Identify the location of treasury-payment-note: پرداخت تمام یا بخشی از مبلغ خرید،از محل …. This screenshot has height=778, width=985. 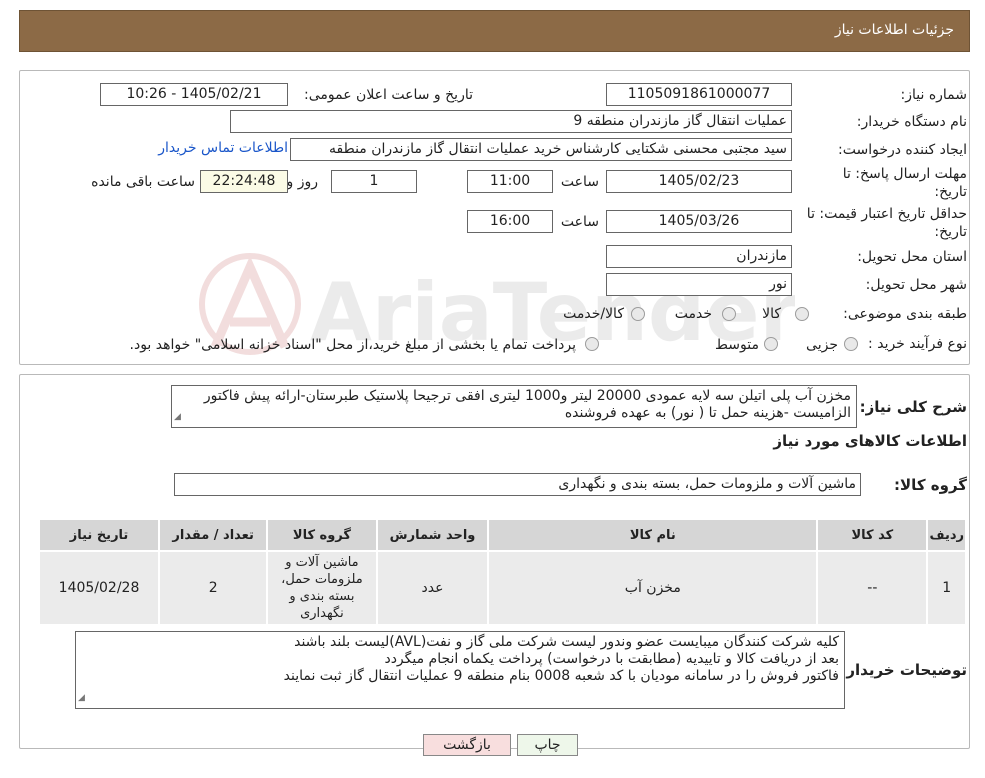
(352, 345).